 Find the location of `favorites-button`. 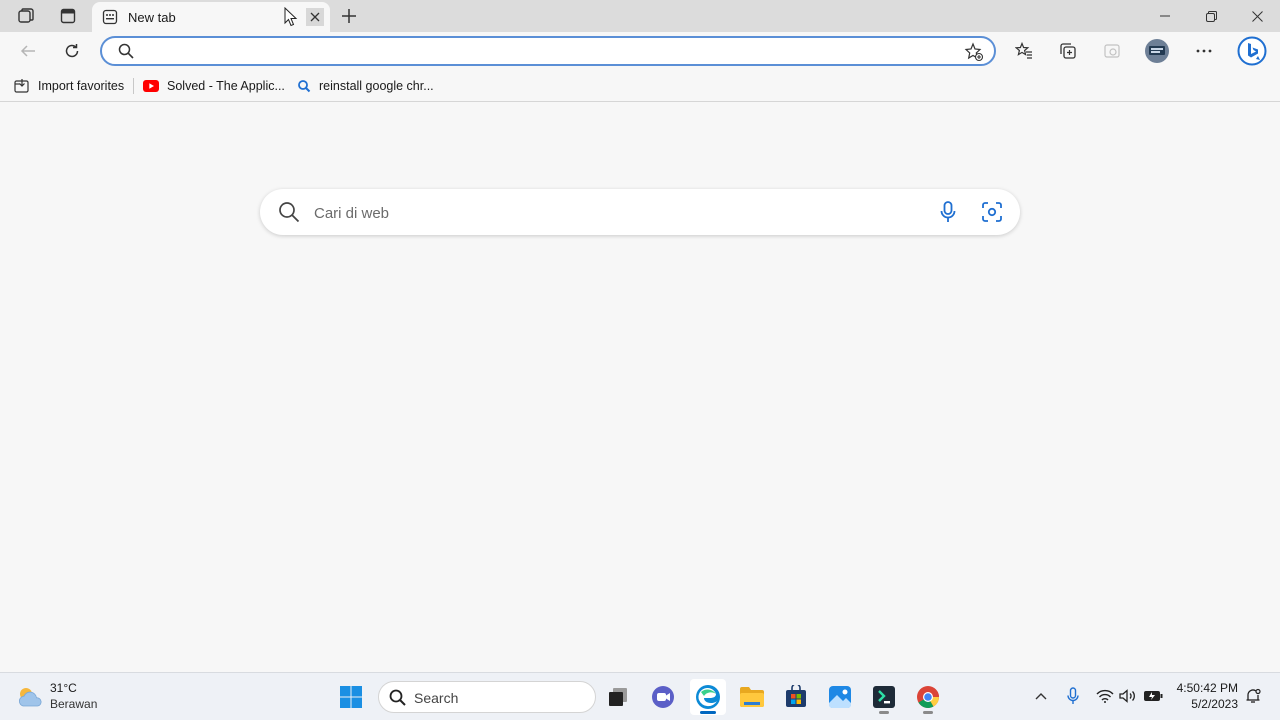

favorites-button is located at coordinates (1024, 51).